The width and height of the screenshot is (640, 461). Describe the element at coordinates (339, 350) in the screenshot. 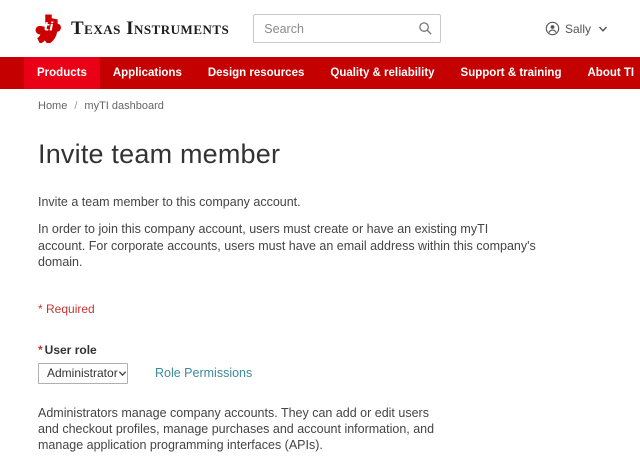

I see `user-role-label: * User role` at that location.